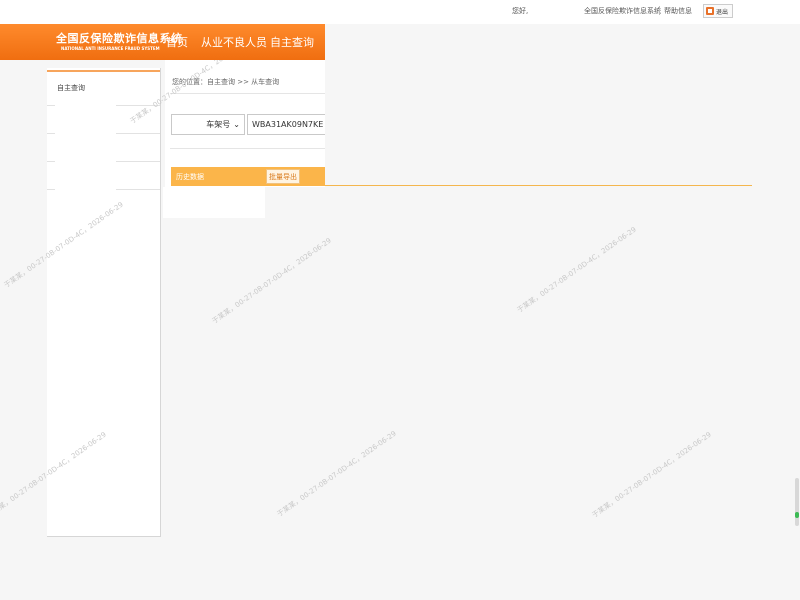 Image resolution: width=800 pixels, height=600 pixels. Describe the element at coordinates (177, 42) in the screenshot. I see `nav-home: 首页` at that location.